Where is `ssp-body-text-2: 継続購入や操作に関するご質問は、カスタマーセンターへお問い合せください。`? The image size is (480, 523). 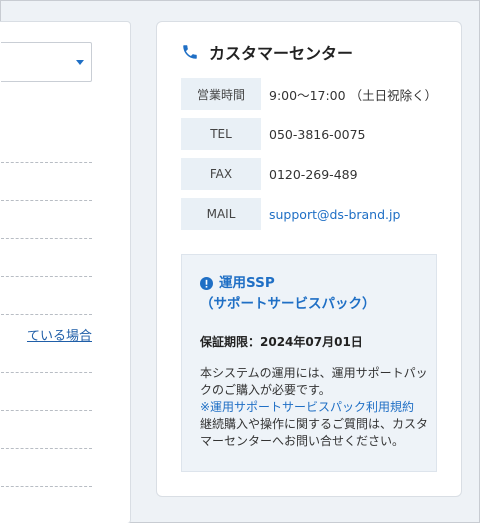 ssp-body-text-2: 継続購入や操作に関するご質問は、カスタマーセンターへお問い合せください。 is located at coordinates (314, 432).